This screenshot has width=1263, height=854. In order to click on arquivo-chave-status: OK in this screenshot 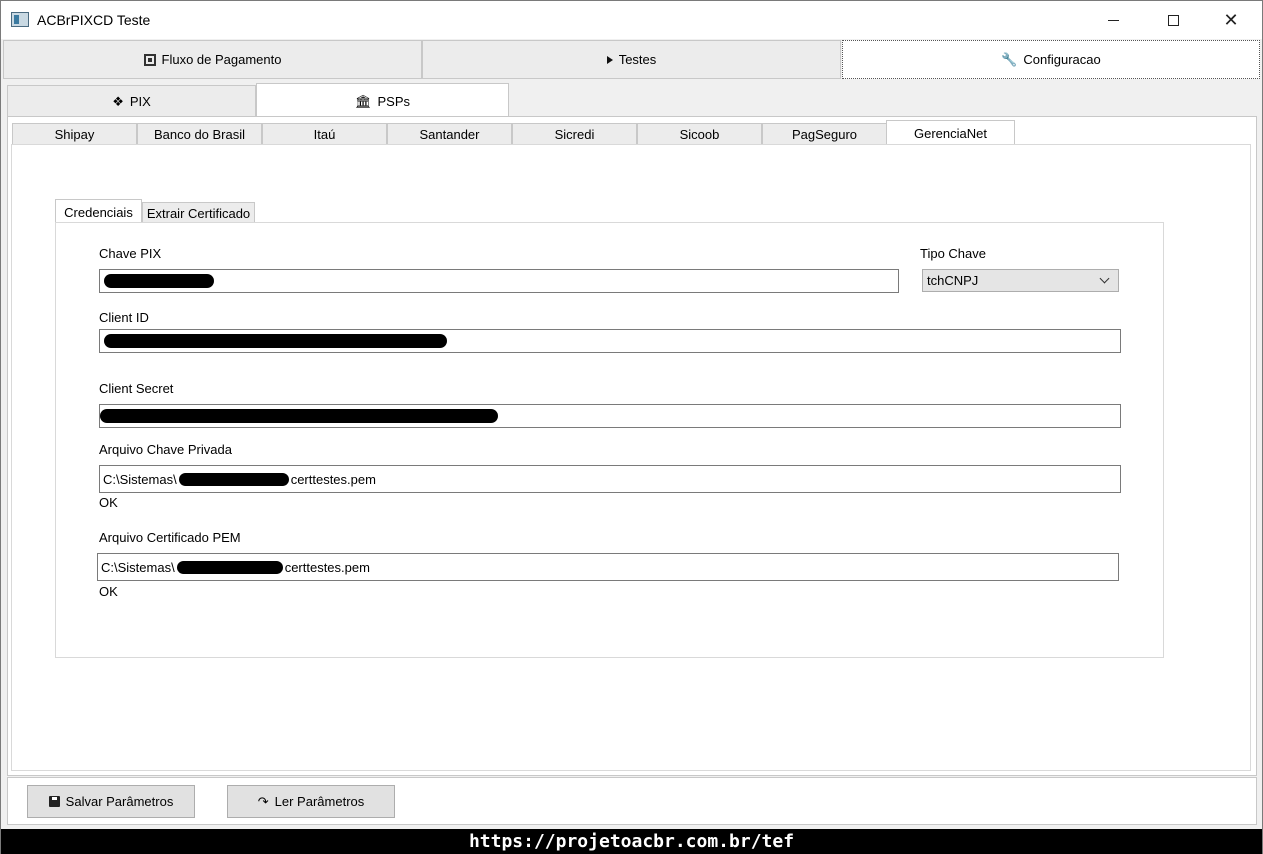, I will do `click(108, 502)`.